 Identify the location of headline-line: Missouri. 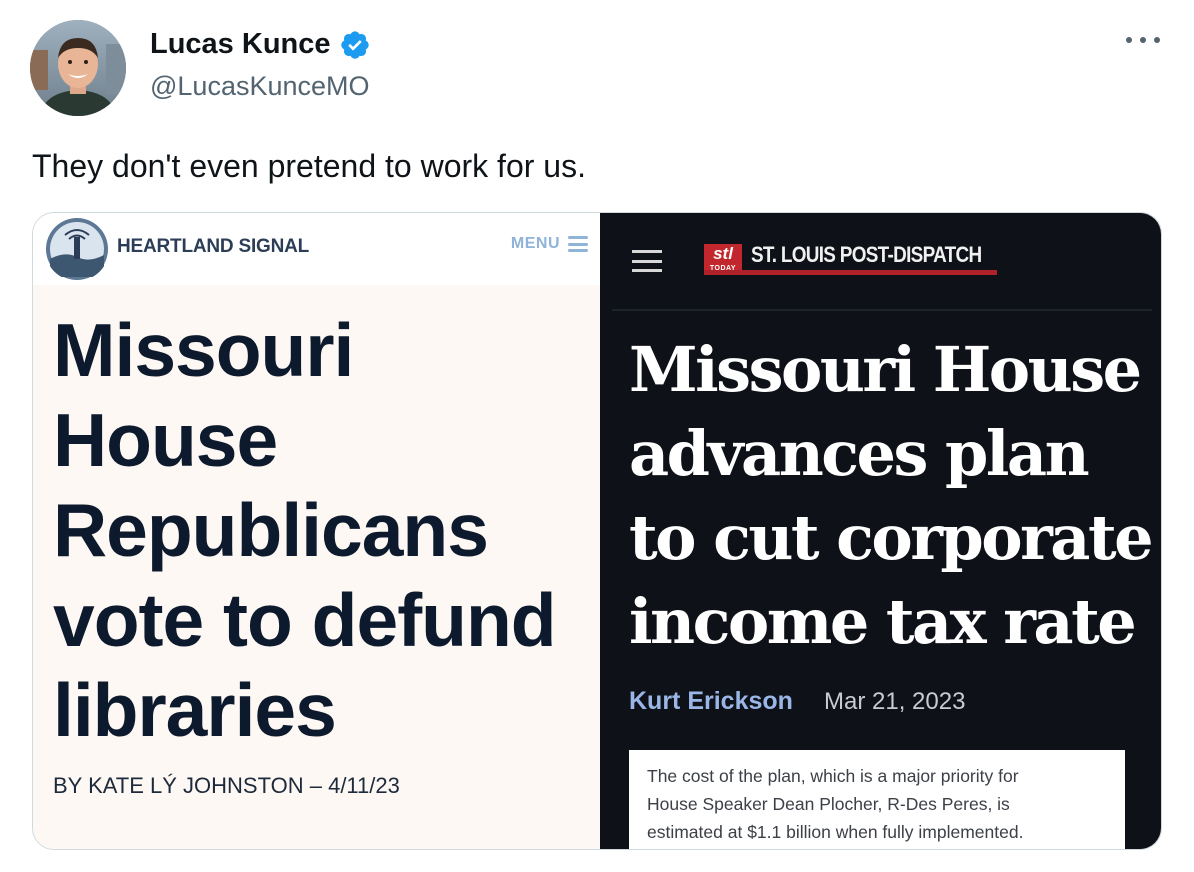
(203, 350).